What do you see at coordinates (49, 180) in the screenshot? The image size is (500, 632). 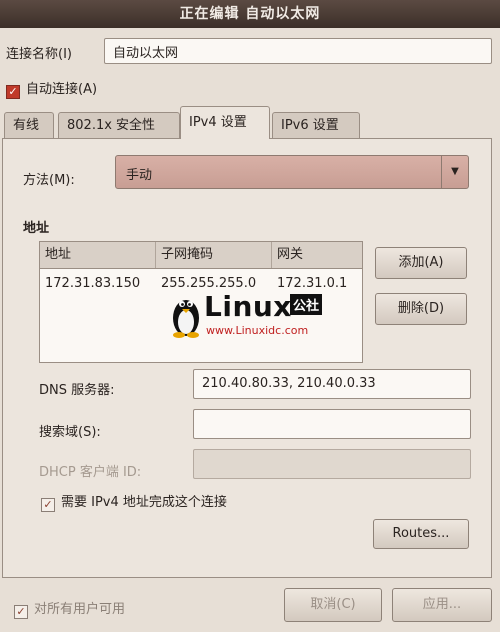 I see `method-label: 方法(M):` at bounding box center [49, 180].